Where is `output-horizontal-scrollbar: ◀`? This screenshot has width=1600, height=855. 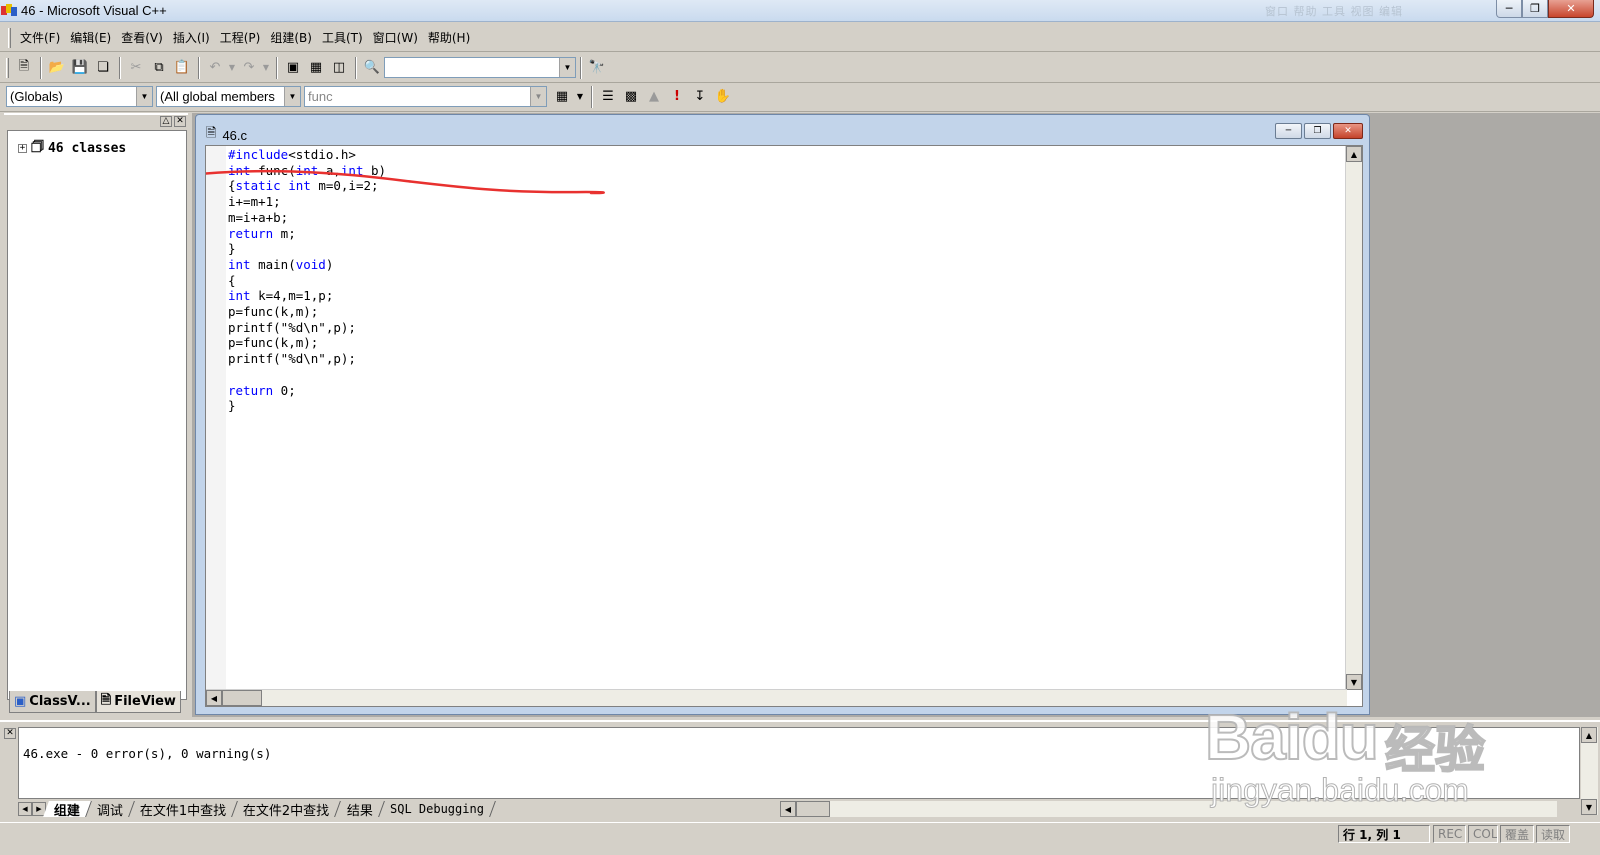
output-horizontal-scrollbar: ◀ is located at coordinates (1168, 809).